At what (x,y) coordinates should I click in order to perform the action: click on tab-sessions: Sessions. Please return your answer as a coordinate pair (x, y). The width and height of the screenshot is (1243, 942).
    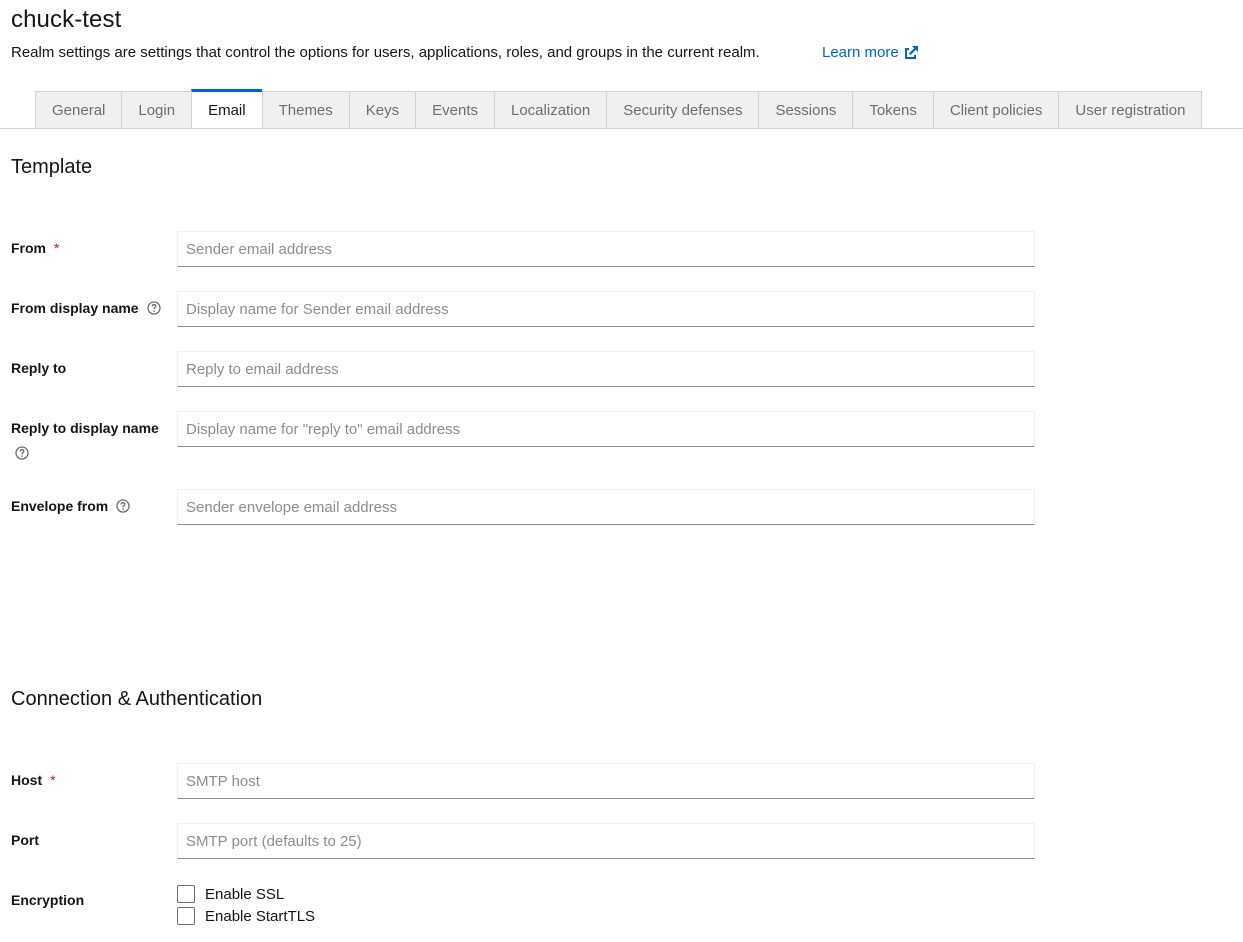
    Looking at the image, I should click on (805, 109).